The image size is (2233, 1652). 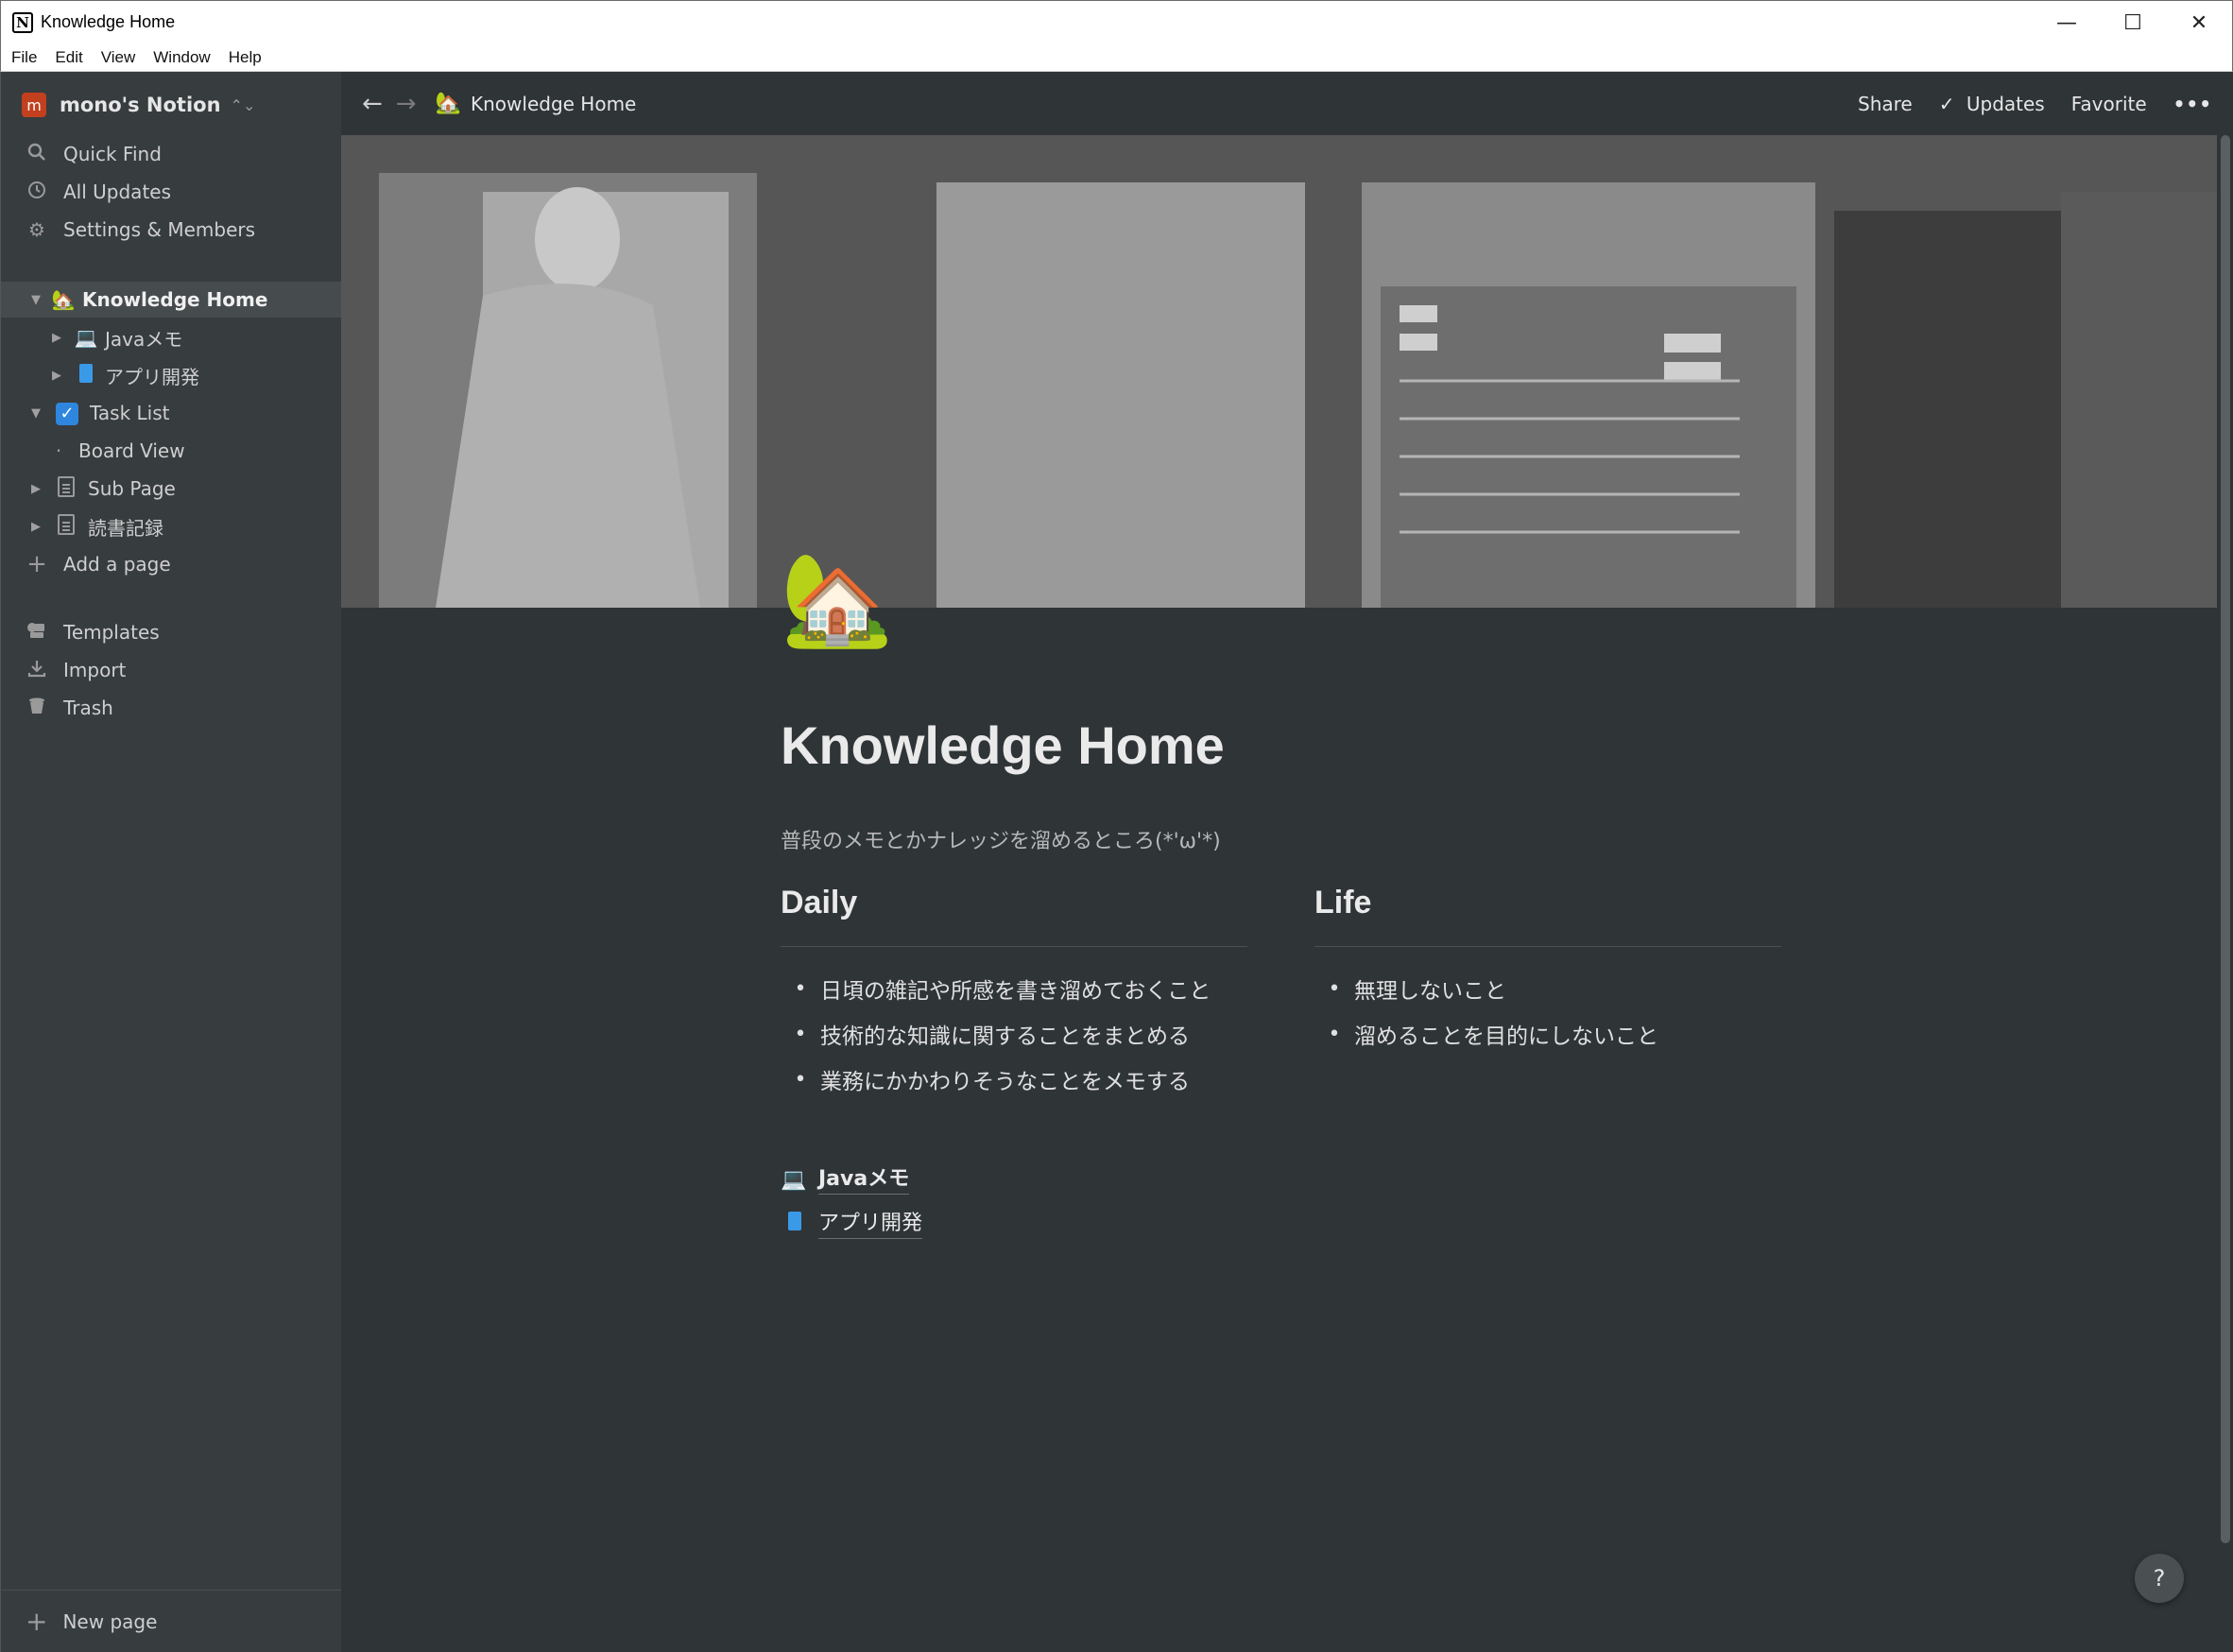 What do you see at coordinates (37, 154) in the screenshot?
I see `search-icon` at bounding box center [37, 154].